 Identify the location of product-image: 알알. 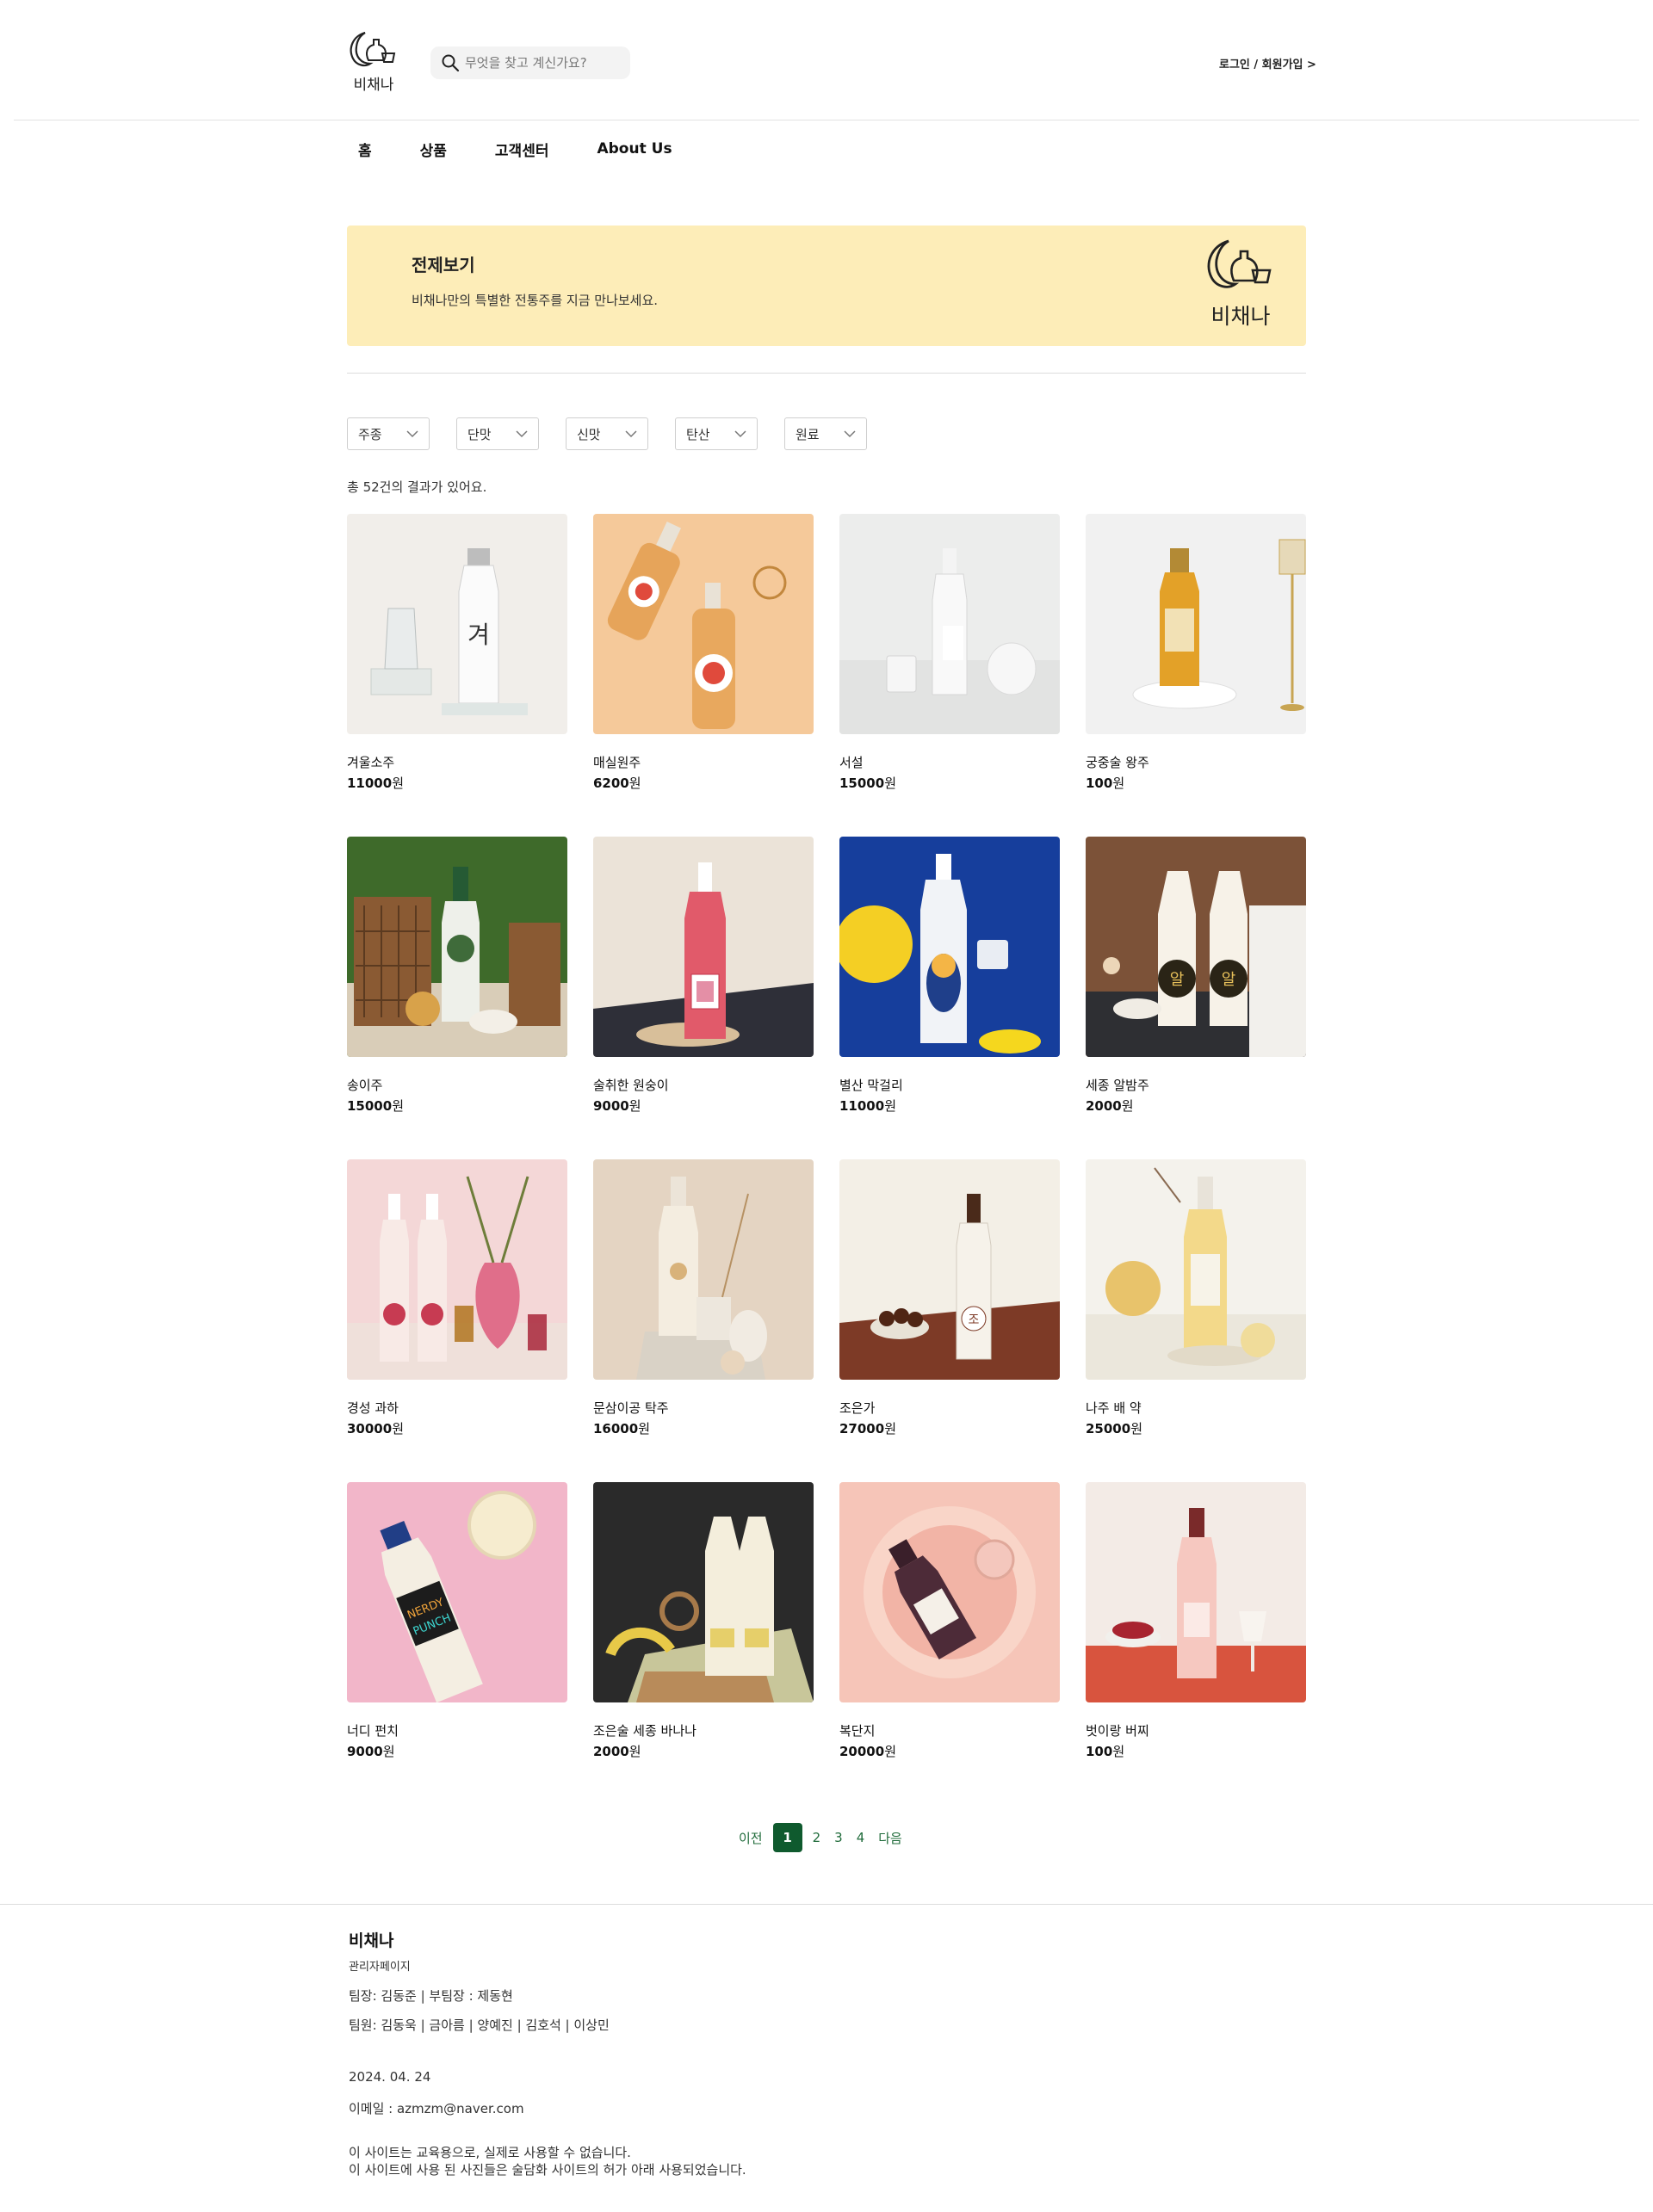
(1196, 947).